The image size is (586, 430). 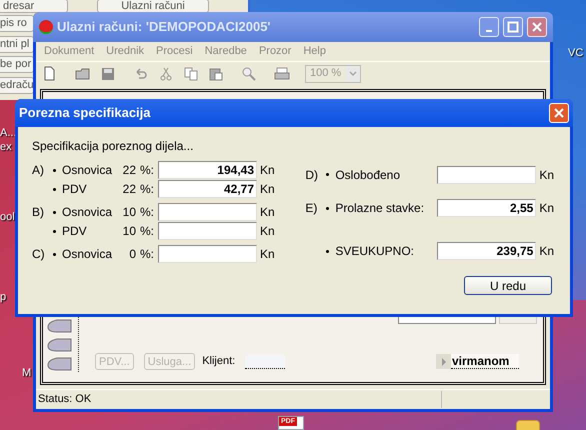 What do you see at coordinates (7, 217) in the screenshot?
I see `desktop-icon-label: ool` at bounding box center [7, 217].